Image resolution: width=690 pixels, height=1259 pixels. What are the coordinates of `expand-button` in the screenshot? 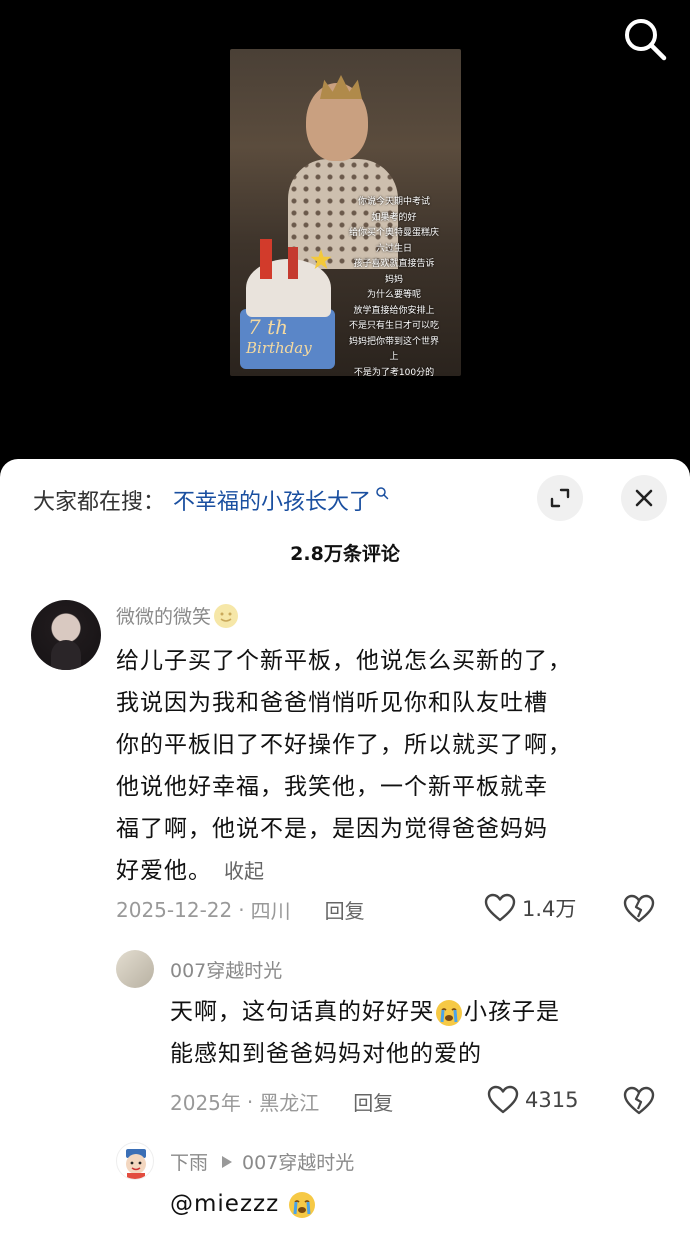 It's located at (560, 498).